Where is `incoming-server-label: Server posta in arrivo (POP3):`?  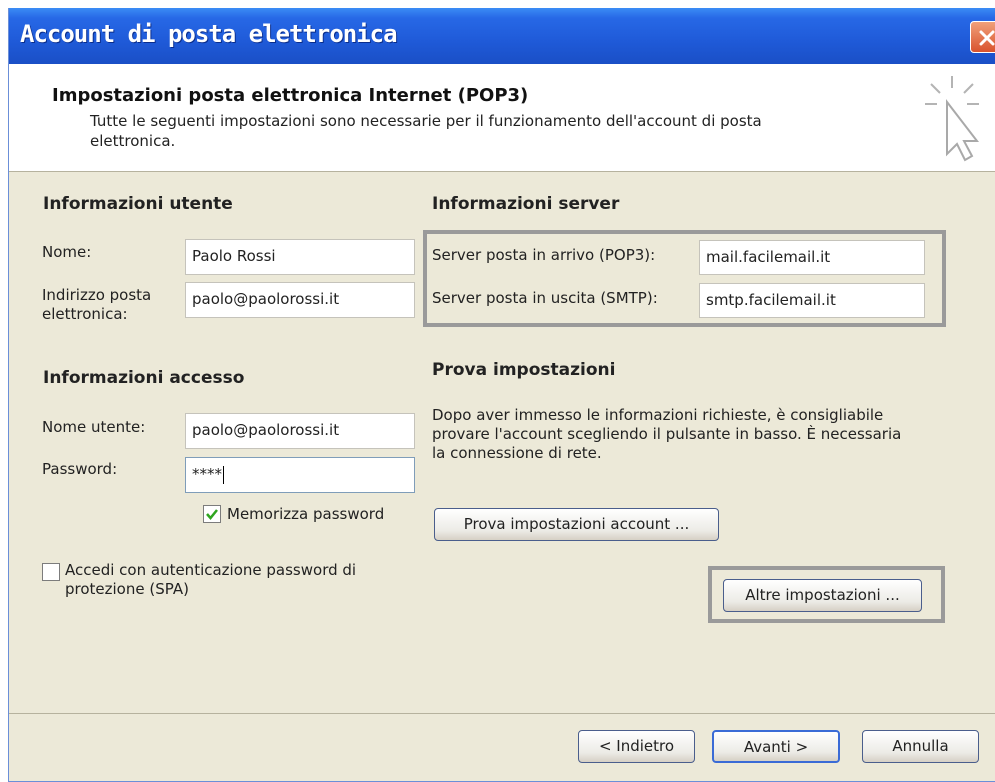 incoming-server-label: Server posta in arrivo (POP3): is located at coordinates (544, 255).